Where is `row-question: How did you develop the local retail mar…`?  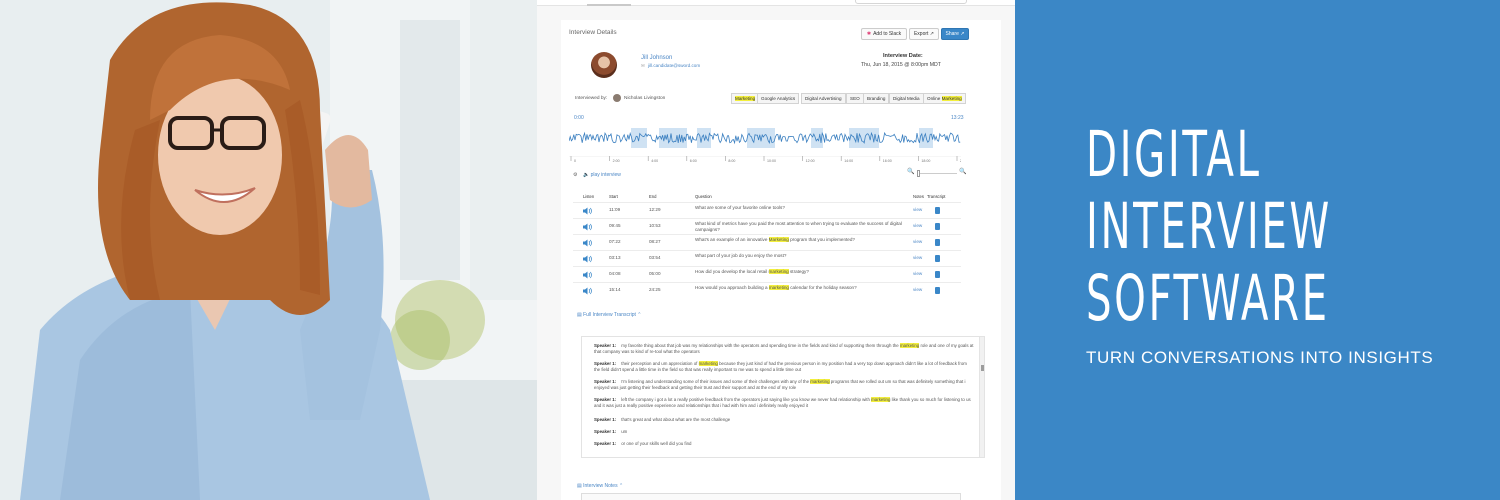 row-question: How did you develop the local retail mar… is located at coordinates (752, 271).